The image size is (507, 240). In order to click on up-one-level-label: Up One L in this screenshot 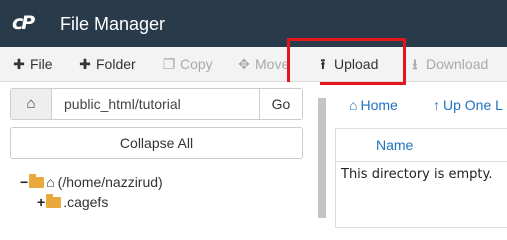, I will do `click(473, 105)`.